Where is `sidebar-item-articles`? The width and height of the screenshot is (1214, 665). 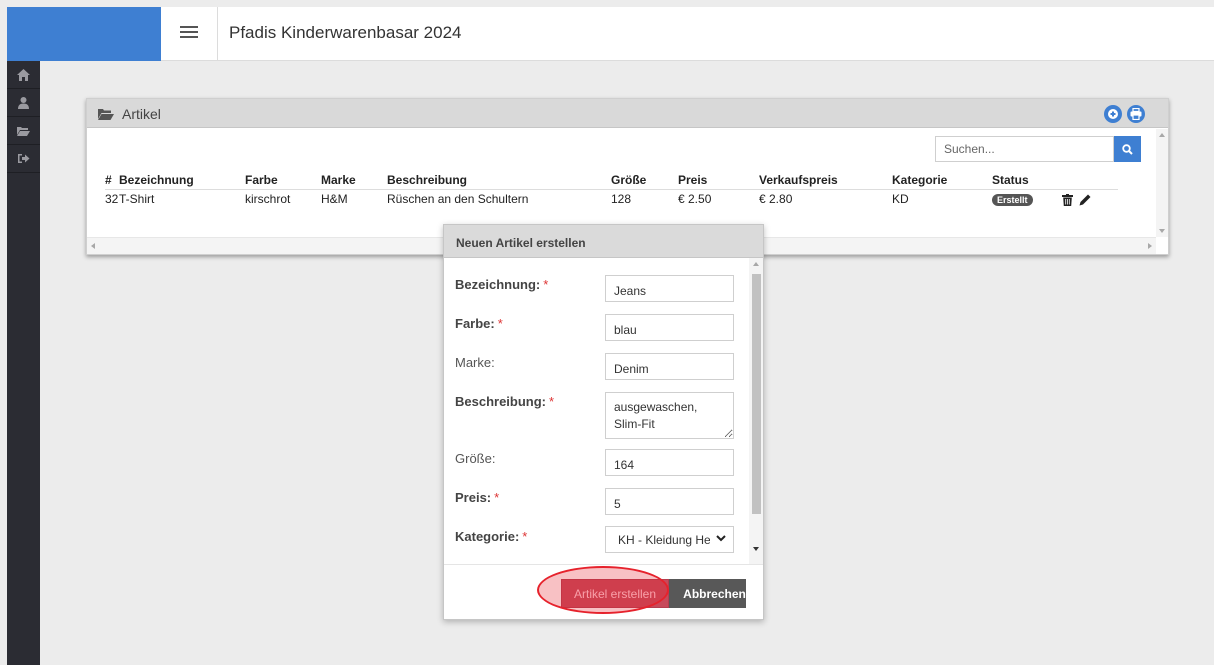 sidebar-item-articles is located at coordinates (23, 131).